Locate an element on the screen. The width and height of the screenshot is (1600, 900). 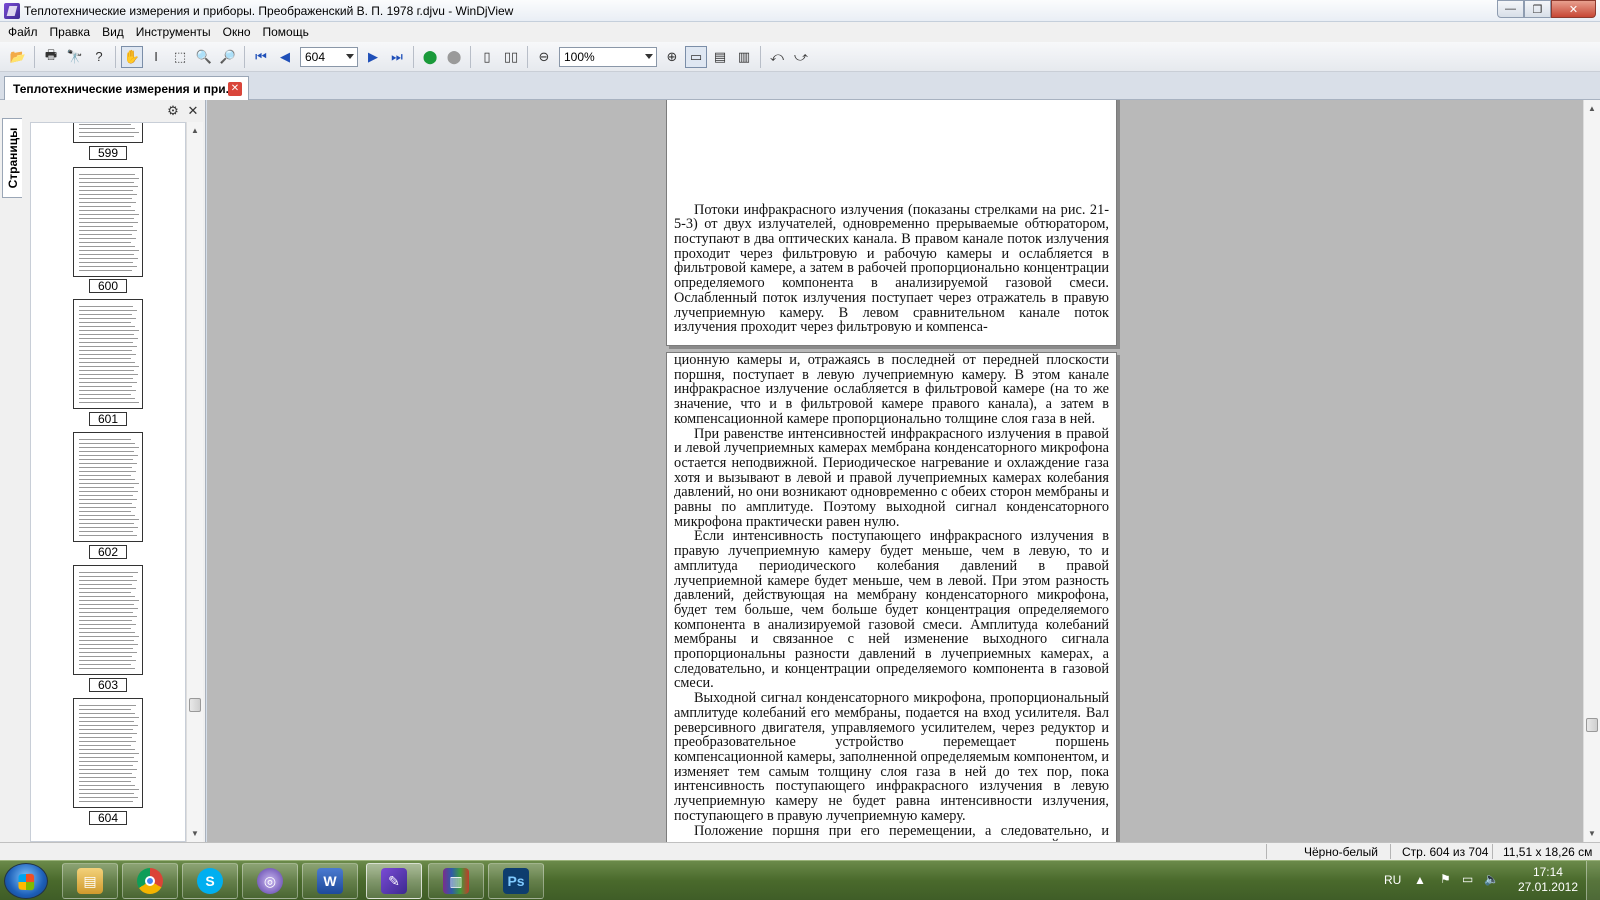
zoom-combo: 100% is located at coordinates (608, 56).